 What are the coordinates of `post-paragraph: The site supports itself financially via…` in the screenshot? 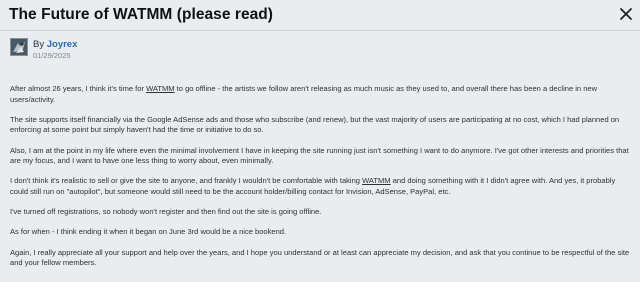 It's located at (315, 124).